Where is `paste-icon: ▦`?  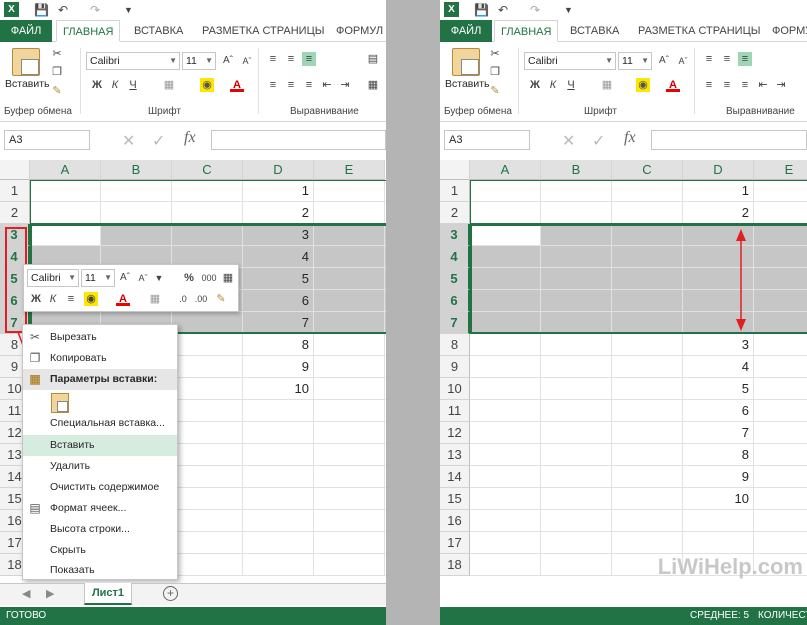 paste-icon: ▦ is located at coordinates (35, 379).